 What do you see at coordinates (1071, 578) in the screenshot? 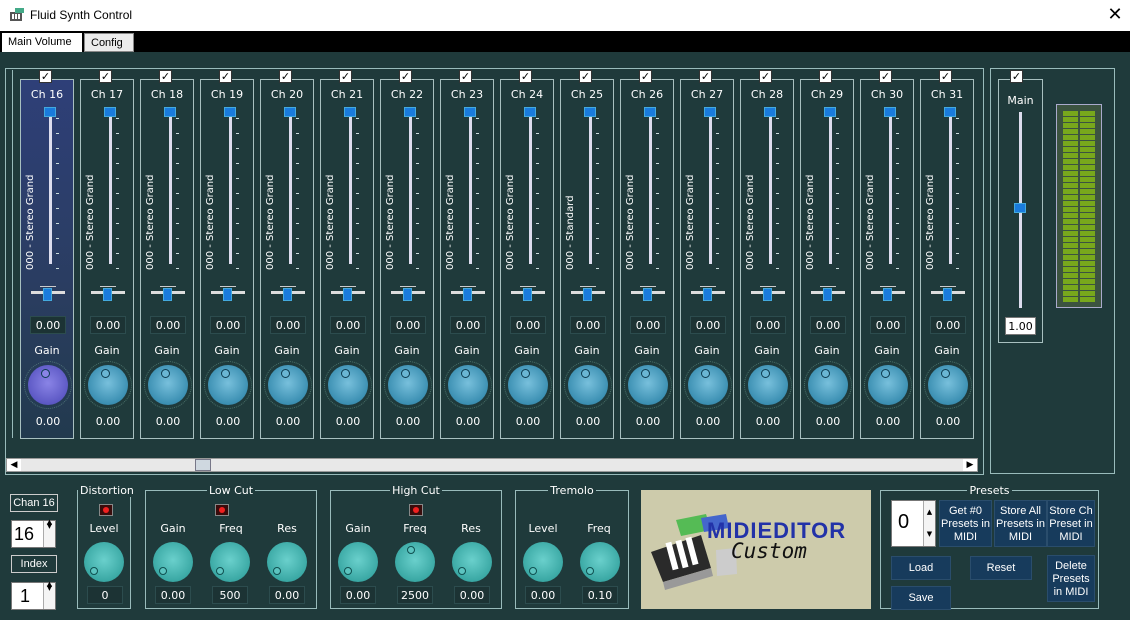
I see `delete-presets-button: Delete Presets in MIDI` at bounding box center [1071, 578].